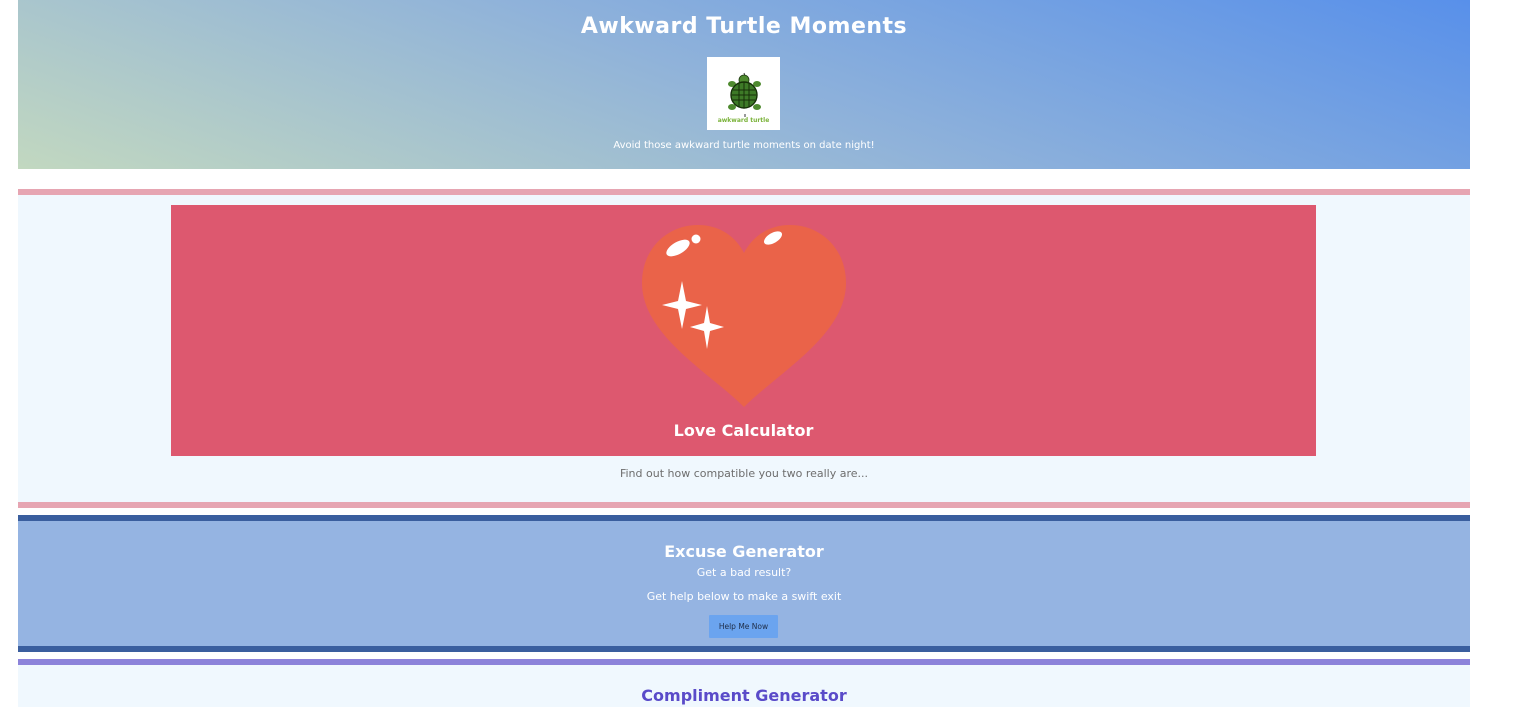  What do you see at coordinates (743, 626) in the screenshot?
I see `help-me-now-button: Help Me Now` at bounding box center [743, 626].